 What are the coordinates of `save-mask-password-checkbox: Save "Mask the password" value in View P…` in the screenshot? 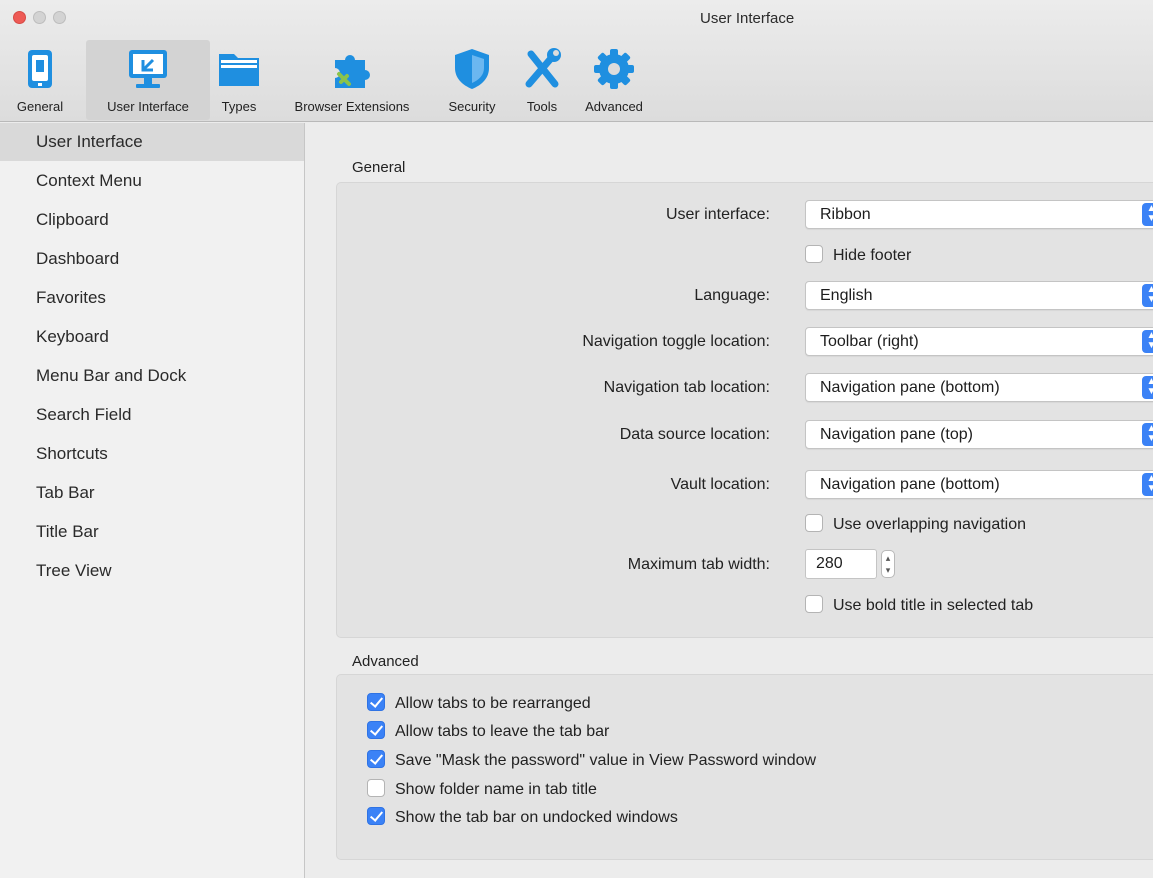 It's located at (591, 760).